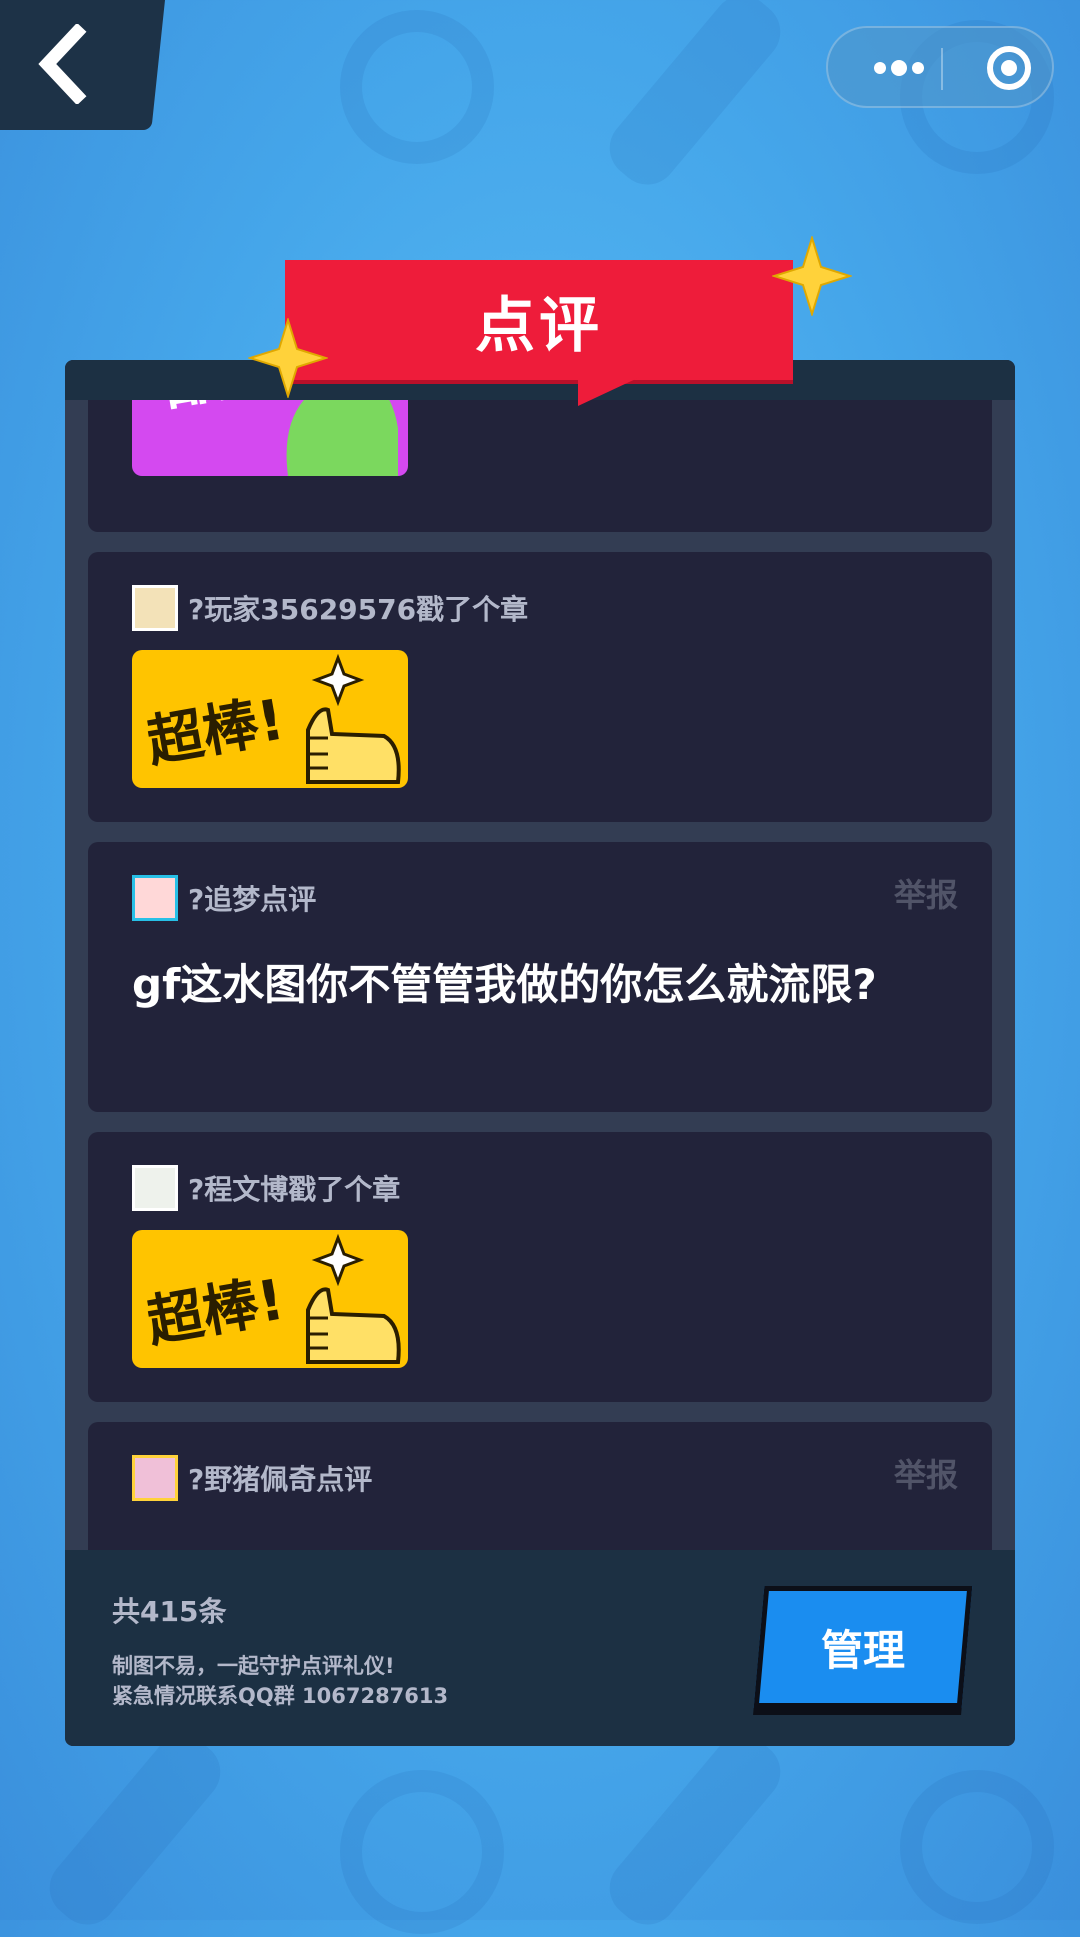 Image resolution: width=1080 pixels, height=1937 pixels. I want to click on manage-button: 管理, so click(863, 1647).